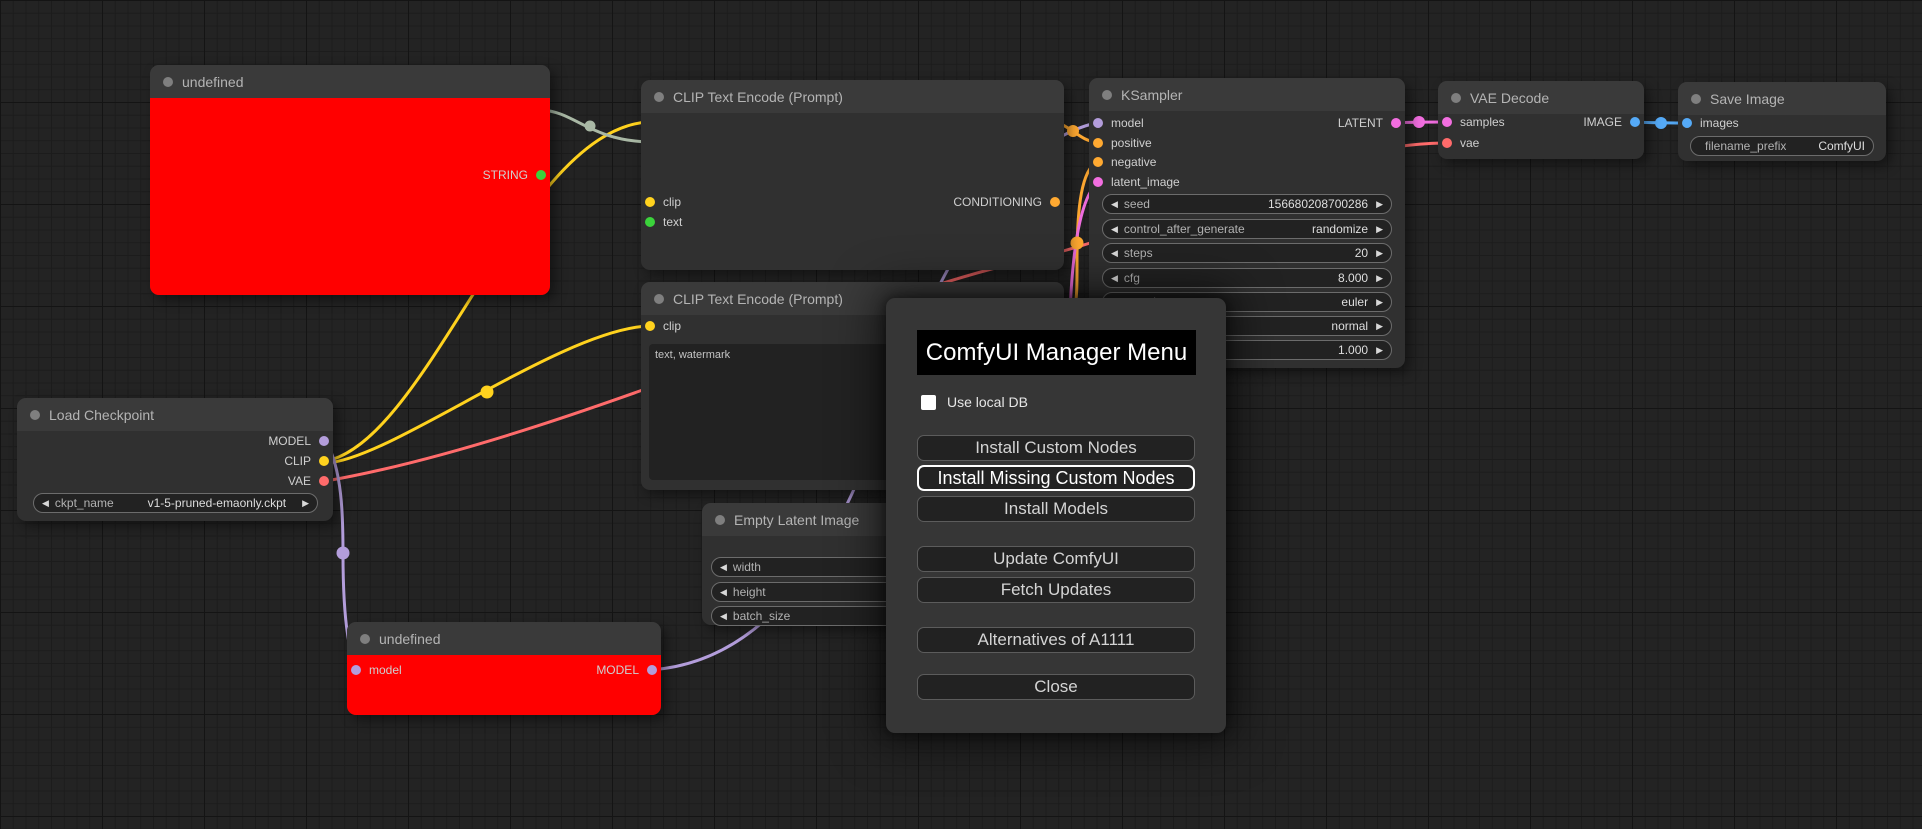  Describe the element at coordinates (1541, 120) in the screenshot. I see `node-vae-decode: VAE Decode samples vae IMAGE` at that location.